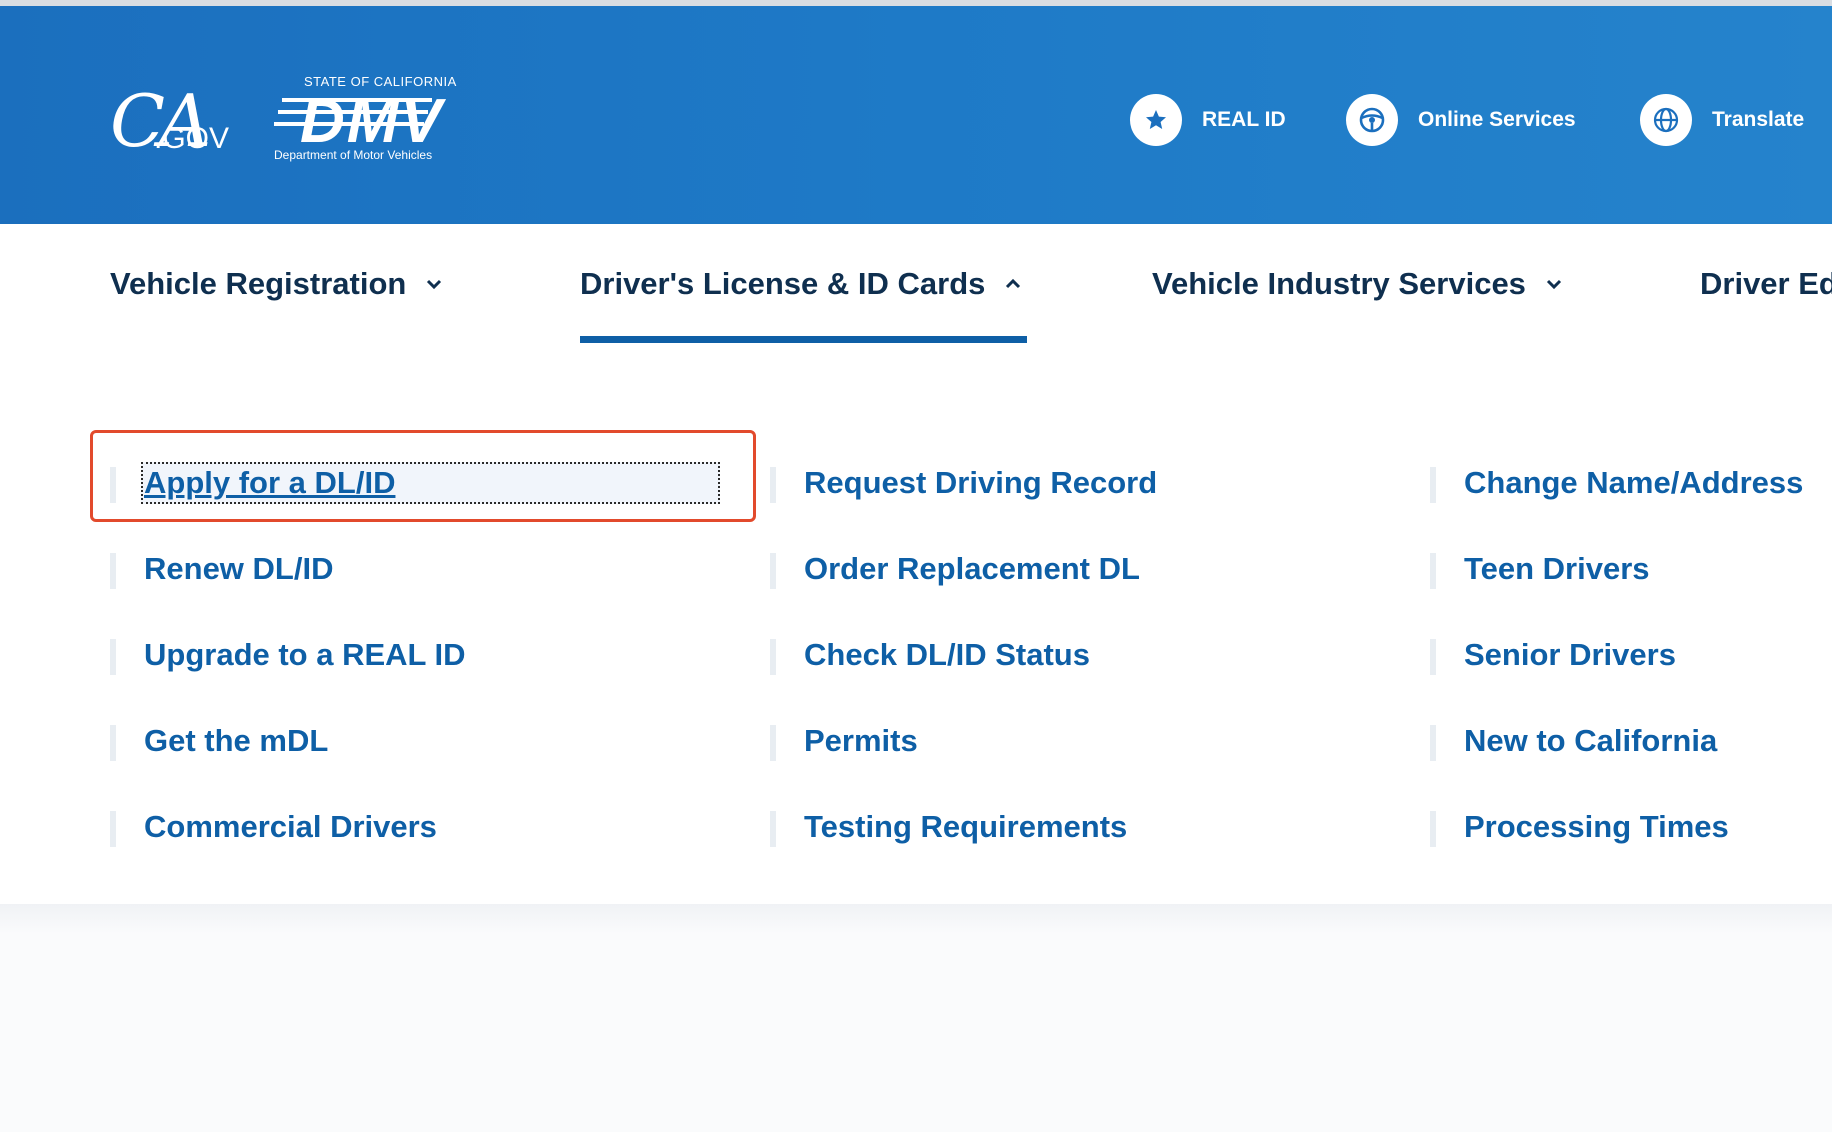  Describe the element at coordinates (1570, 654) in the screenshot. I see `menu-link-label: Senior Drivers` at that location.